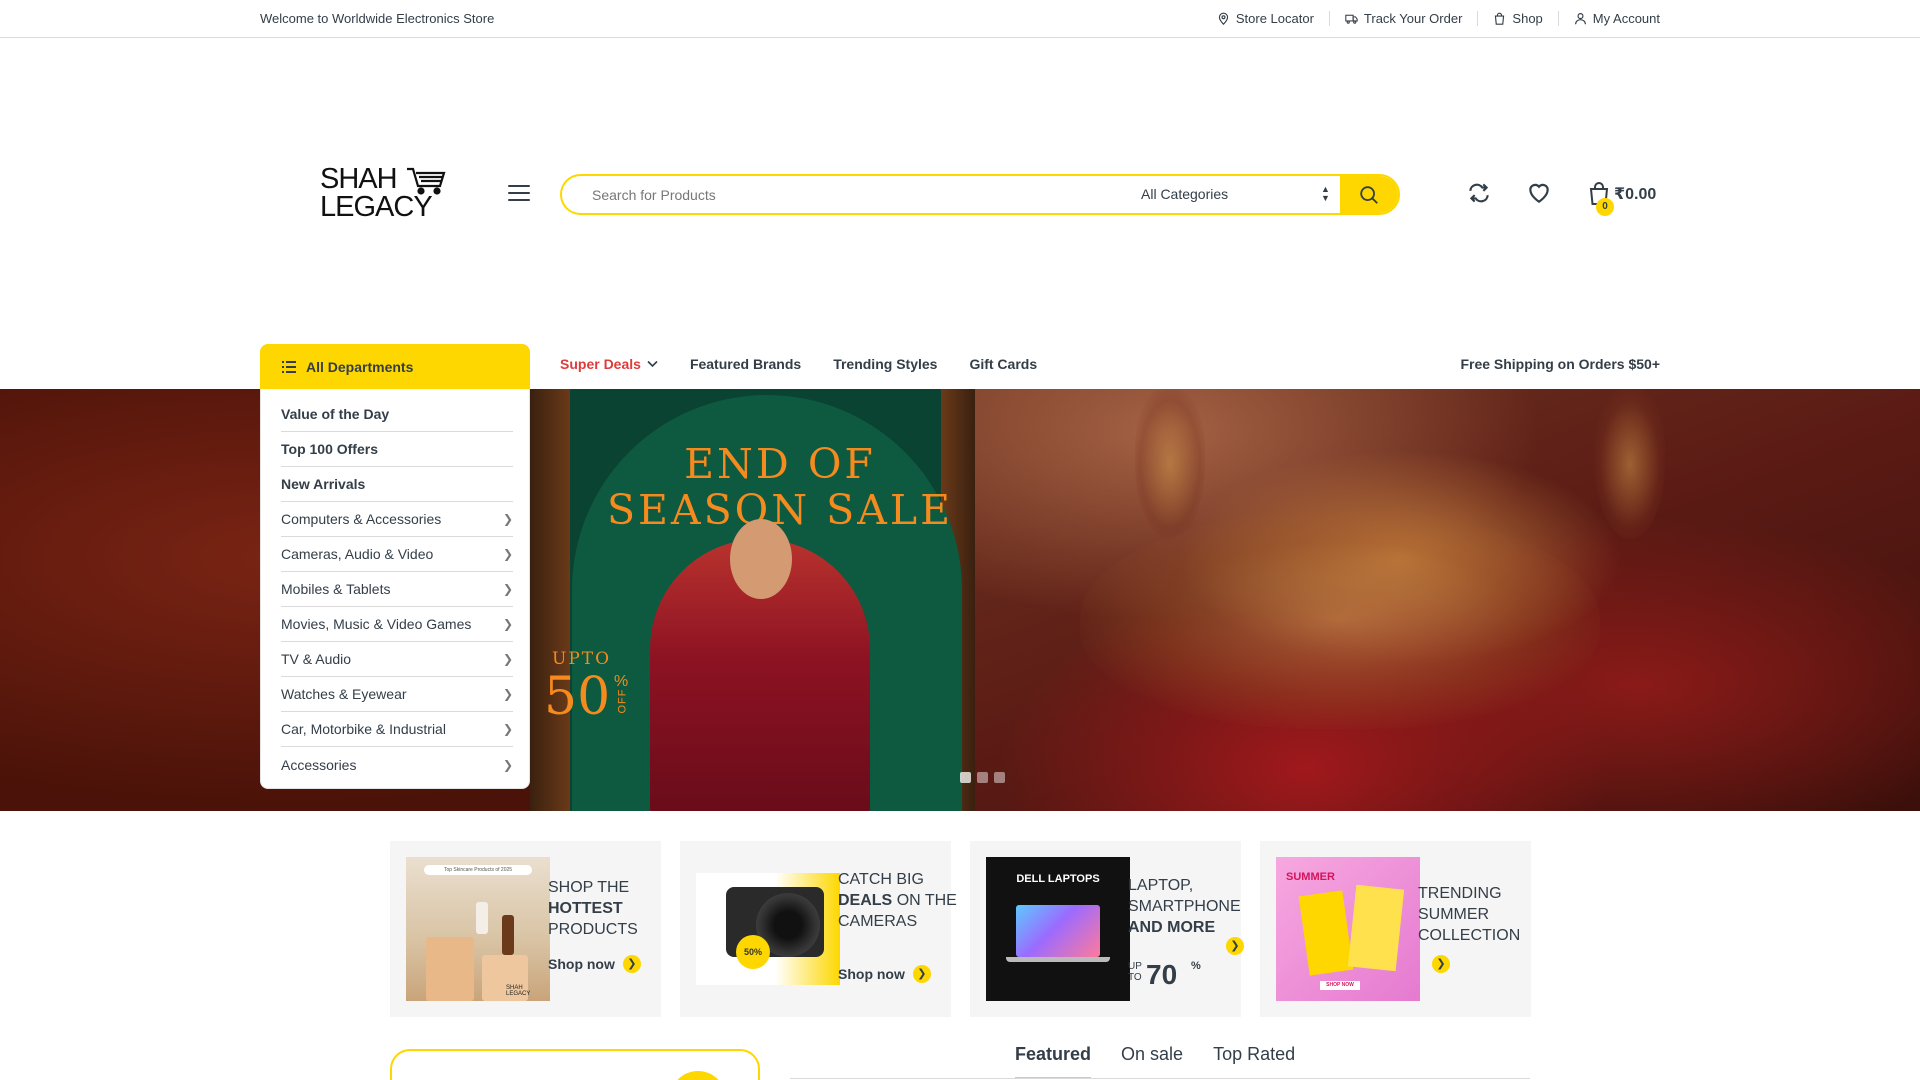 Image resolution: width=1920 pixels, height=1080 pixels. Describe the element at coordinates (1488, 914) in the screenshot. I see `promo-text: TRENDING SUMMER COLLECTION` at that location.